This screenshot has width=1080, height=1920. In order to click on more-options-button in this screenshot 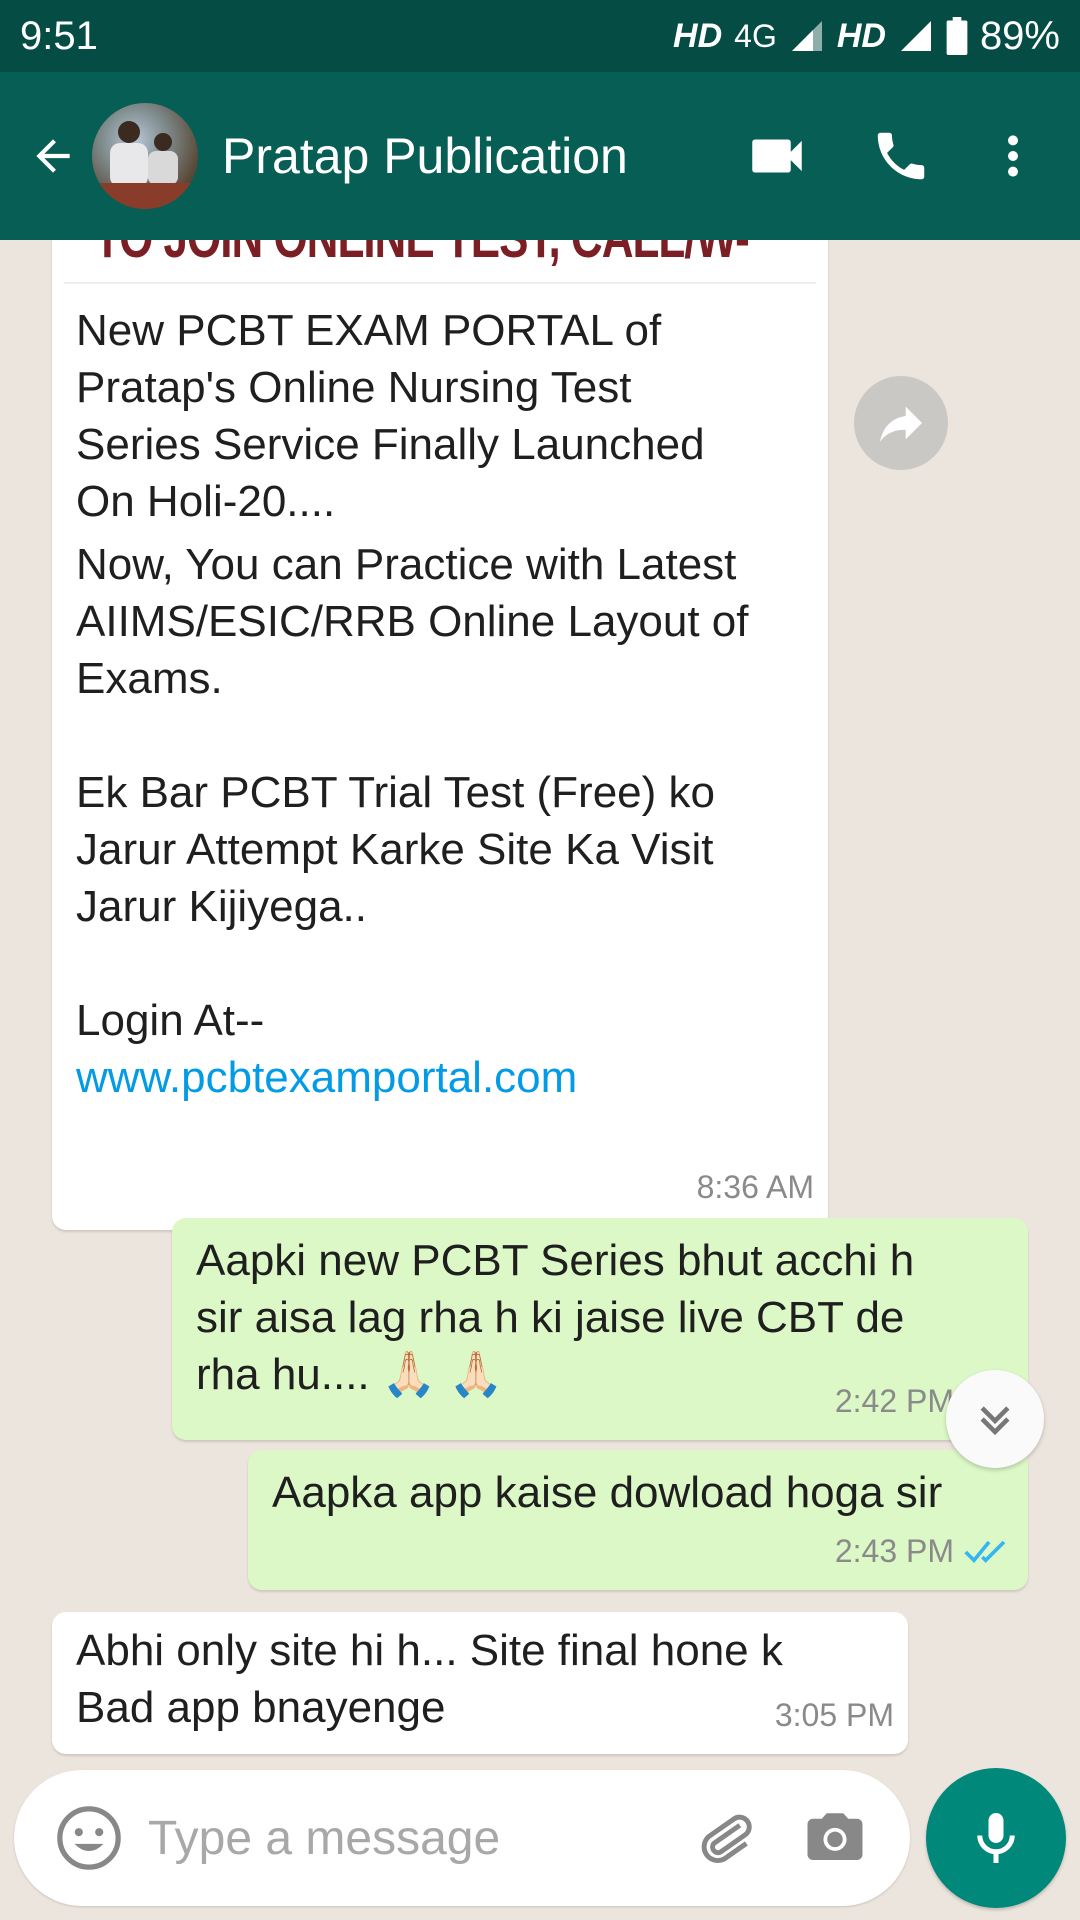, I will do `click(1013, 156)`.